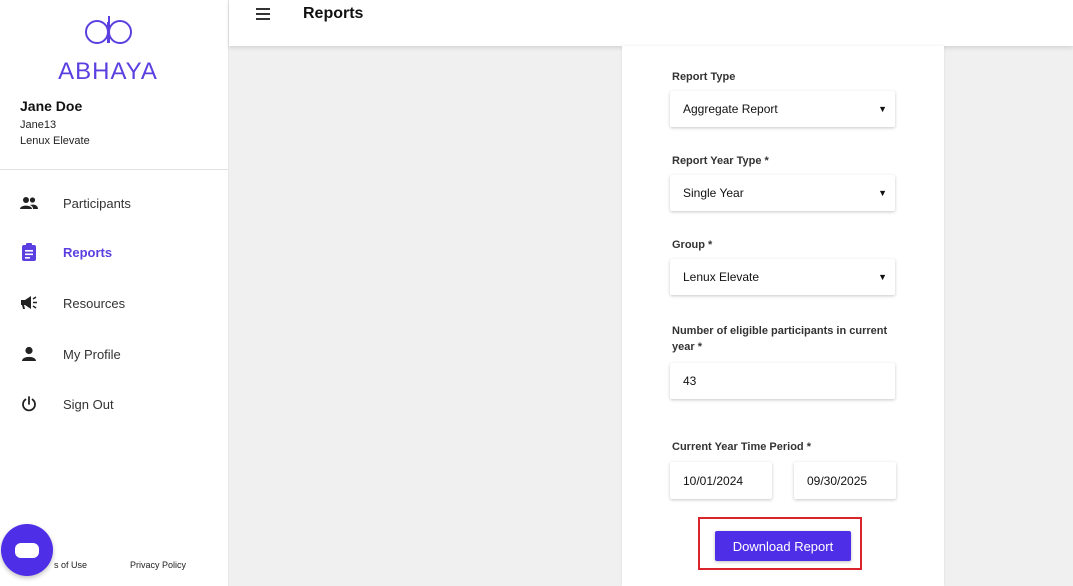  Describe the element at coordinates (333, 13) in the screenshot. I see `page-title: Reports` at that location.